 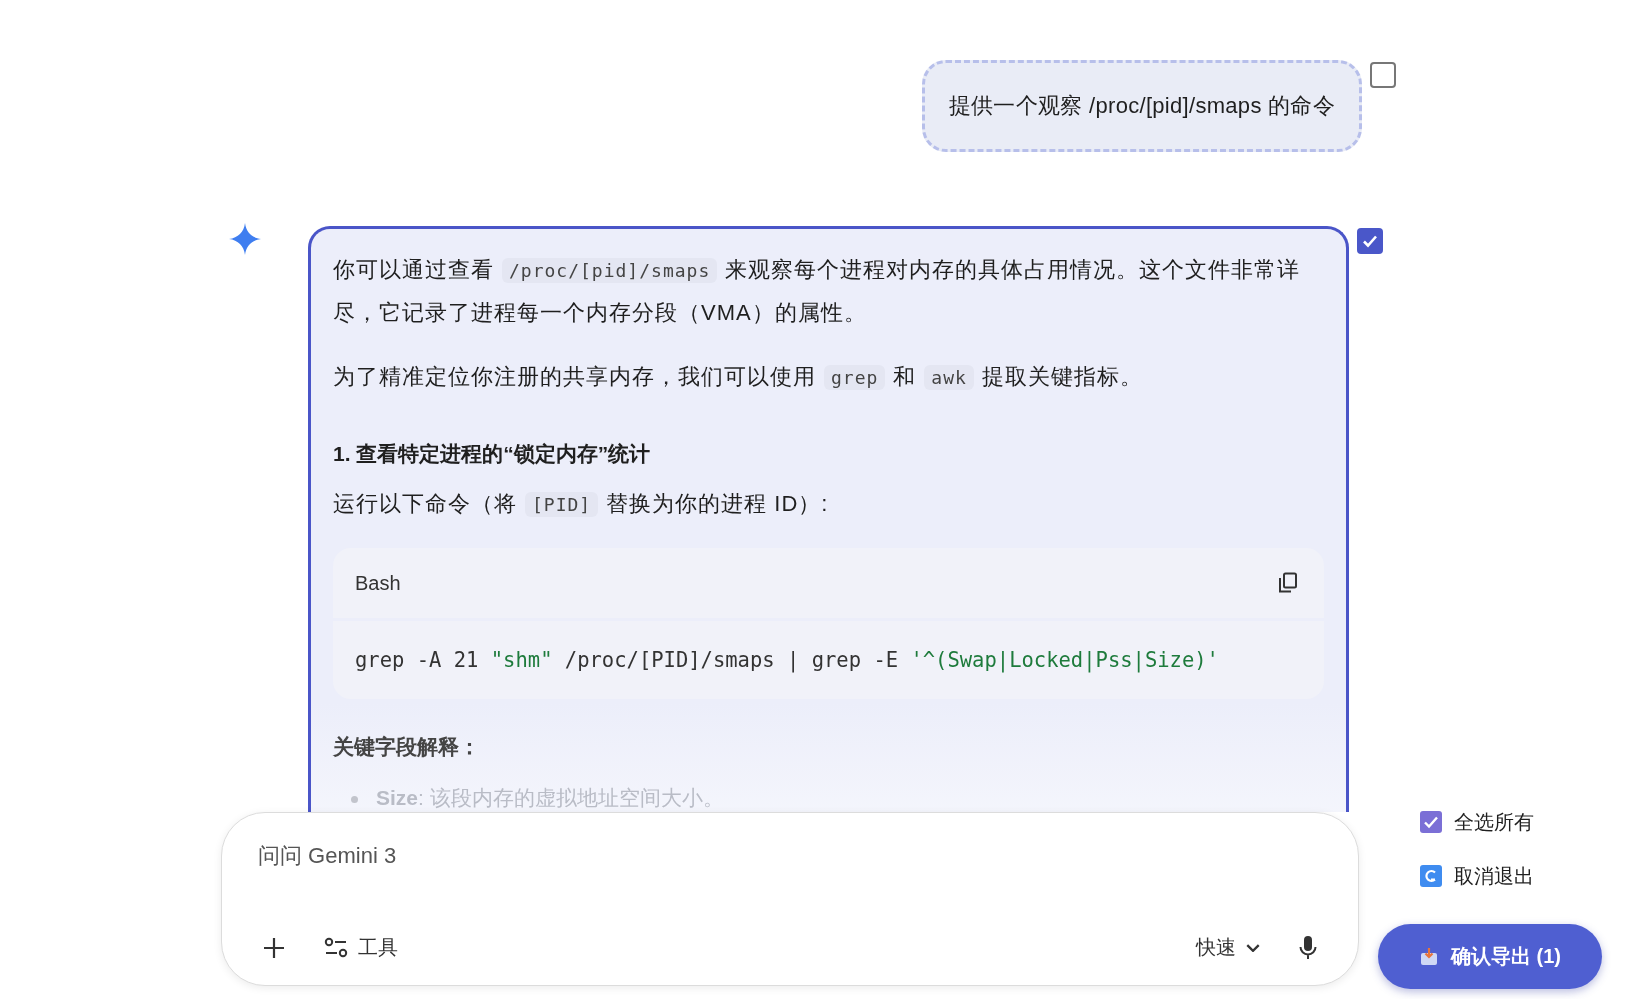 What do you see at coordinates (492, 454) in the screenshot?
I see `section-heading: 1. 查看特定进程的“锁定内存”统计` at bounding box center [492, 454].